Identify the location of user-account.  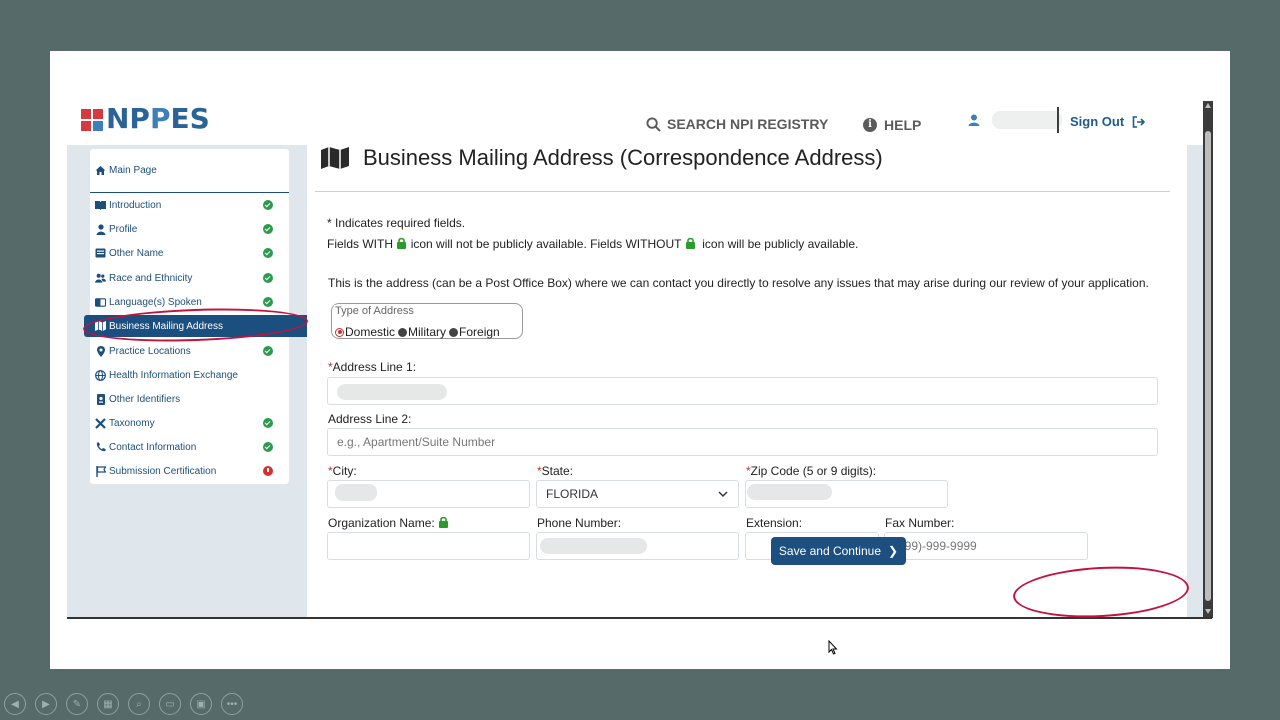
(1015, 120).